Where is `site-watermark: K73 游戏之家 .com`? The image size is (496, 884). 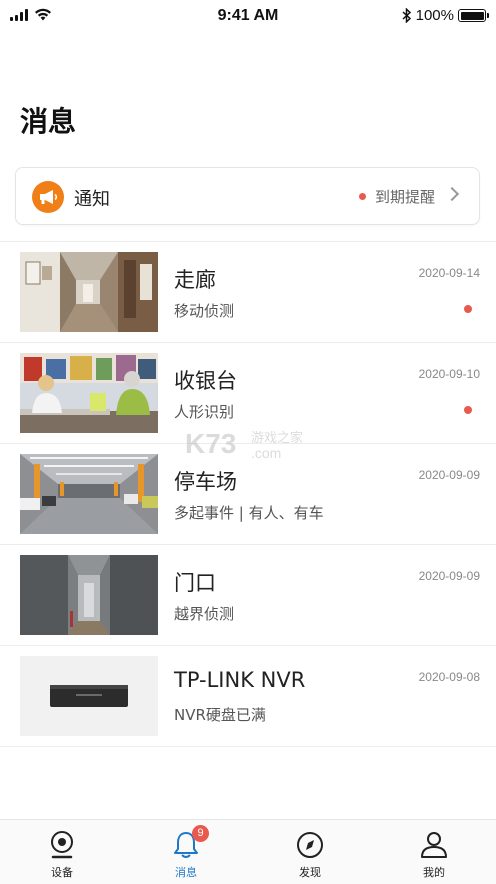
site-watermark: K73 游戏之家 .com is located at coordinates (250, 445).